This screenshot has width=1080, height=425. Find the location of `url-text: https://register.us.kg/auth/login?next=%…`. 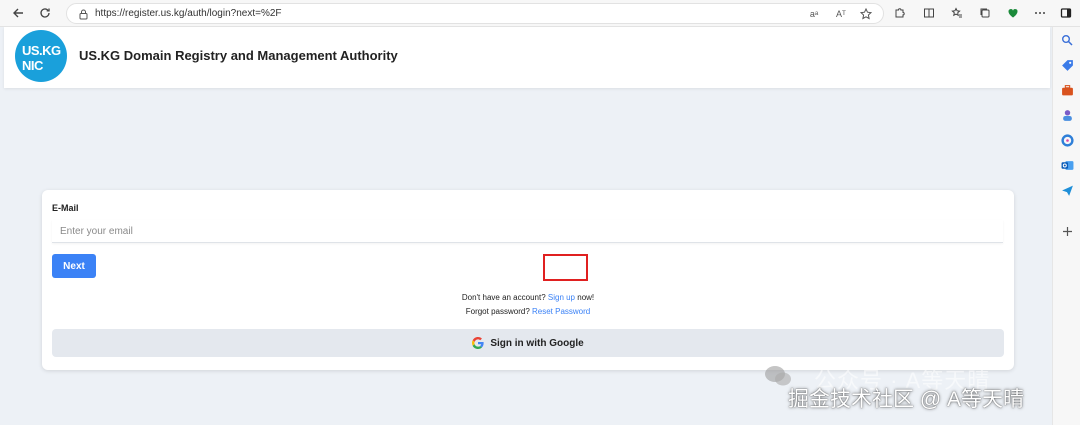

url-text: https://register.us.kg/auth/login?next=%… is located at coordinates (188, 14).